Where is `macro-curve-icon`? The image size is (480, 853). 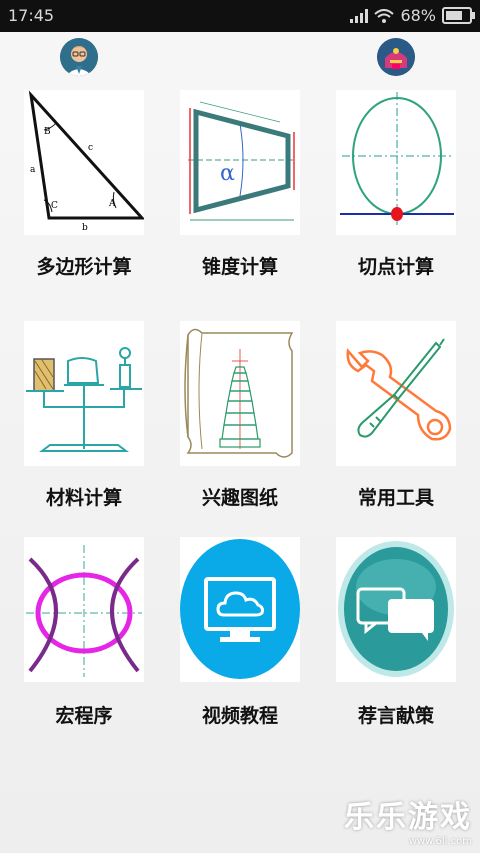
macro-curve-icon is located at coordinates (84, 609).